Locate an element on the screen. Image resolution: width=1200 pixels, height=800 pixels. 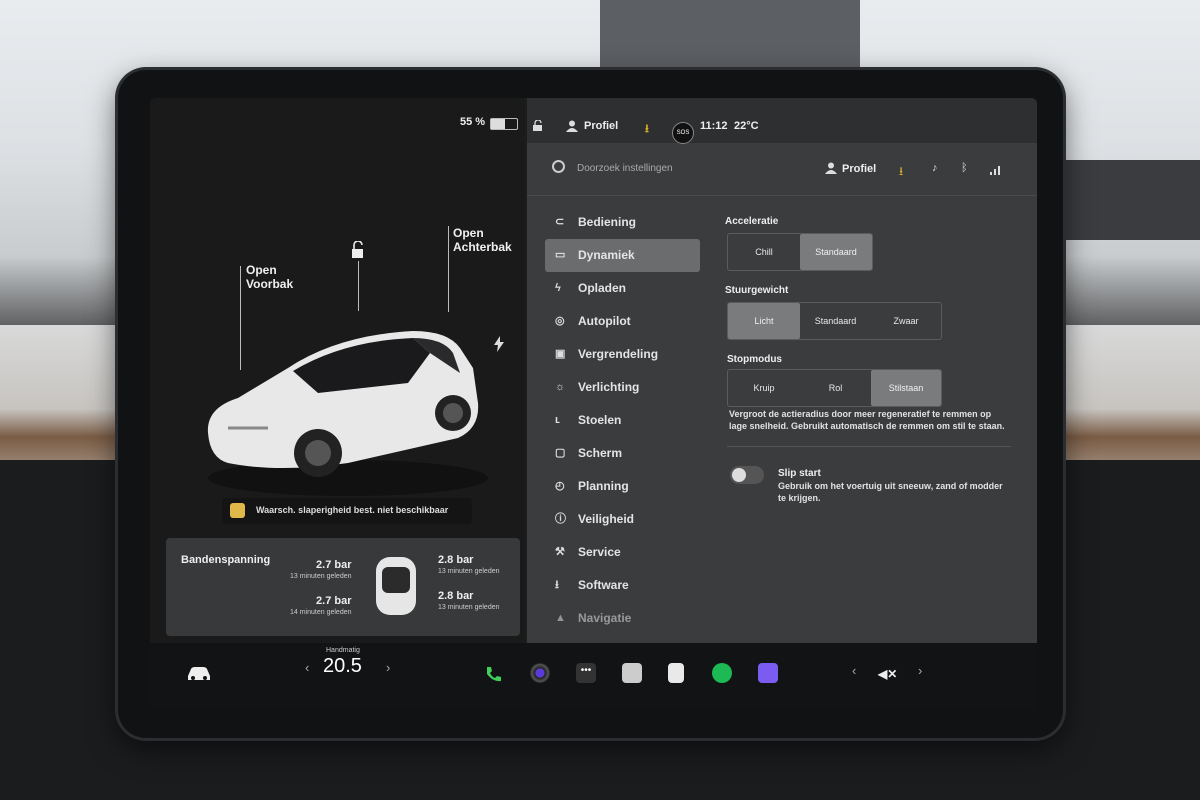
bottom-dock: ‹ Handmatig 20.5 › ••• ‹ ◀✕ › is located at coordinates (593, 676).